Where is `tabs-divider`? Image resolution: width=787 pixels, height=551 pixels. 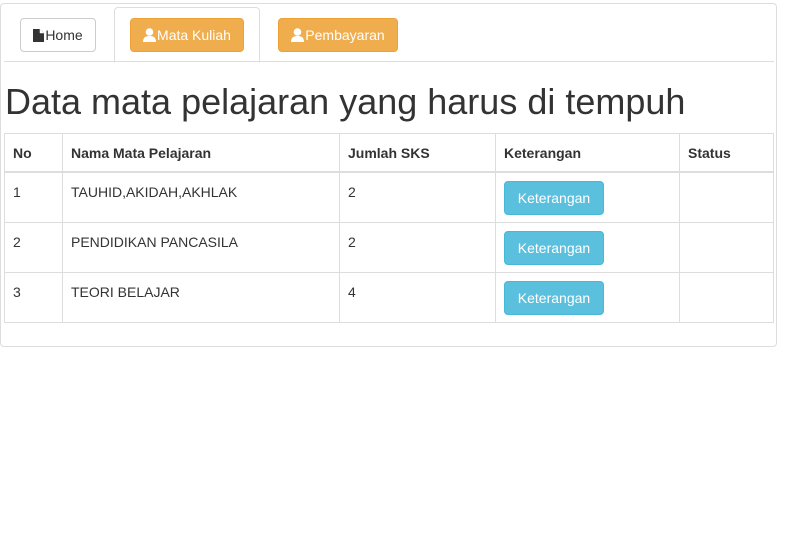 tabs-divider is located at coordinates (389, 61).